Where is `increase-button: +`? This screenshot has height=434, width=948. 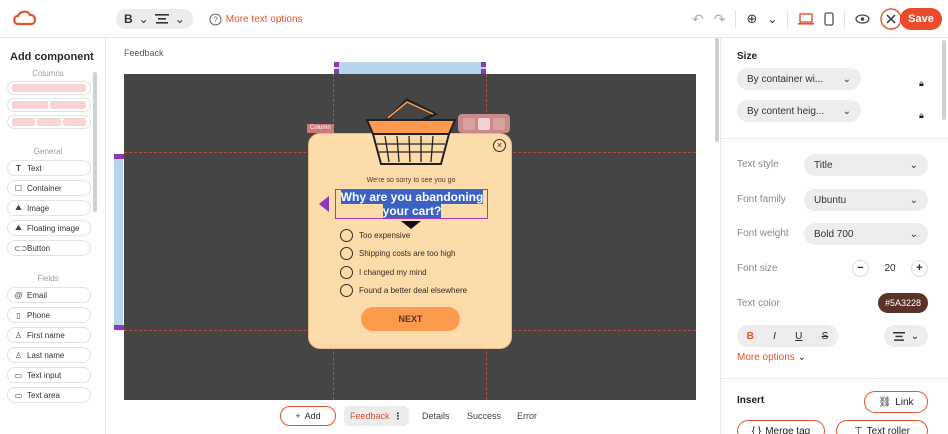 increase-button: + is located at coordinates (919, 268).